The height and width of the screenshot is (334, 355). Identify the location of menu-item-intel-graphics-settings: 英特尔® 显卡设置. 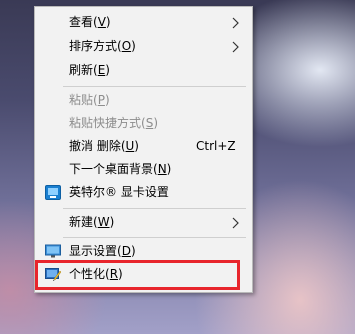
(143, 192).